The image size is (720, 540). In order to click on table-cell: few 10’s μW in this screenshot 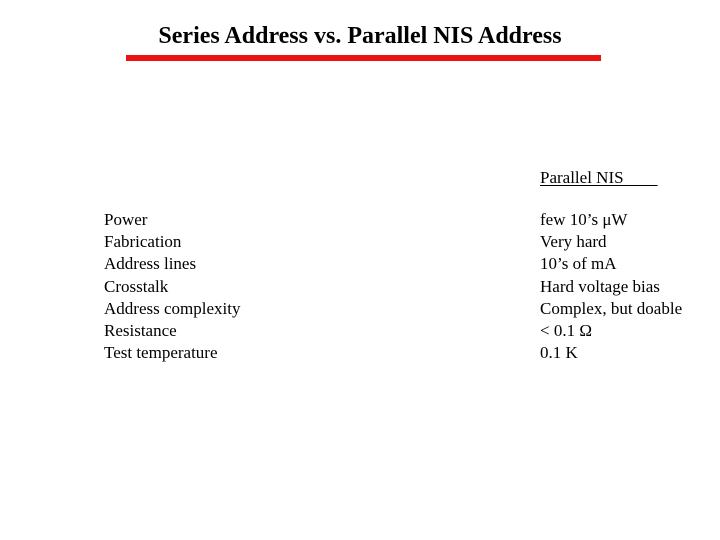, I will do `click(584, 219)`.